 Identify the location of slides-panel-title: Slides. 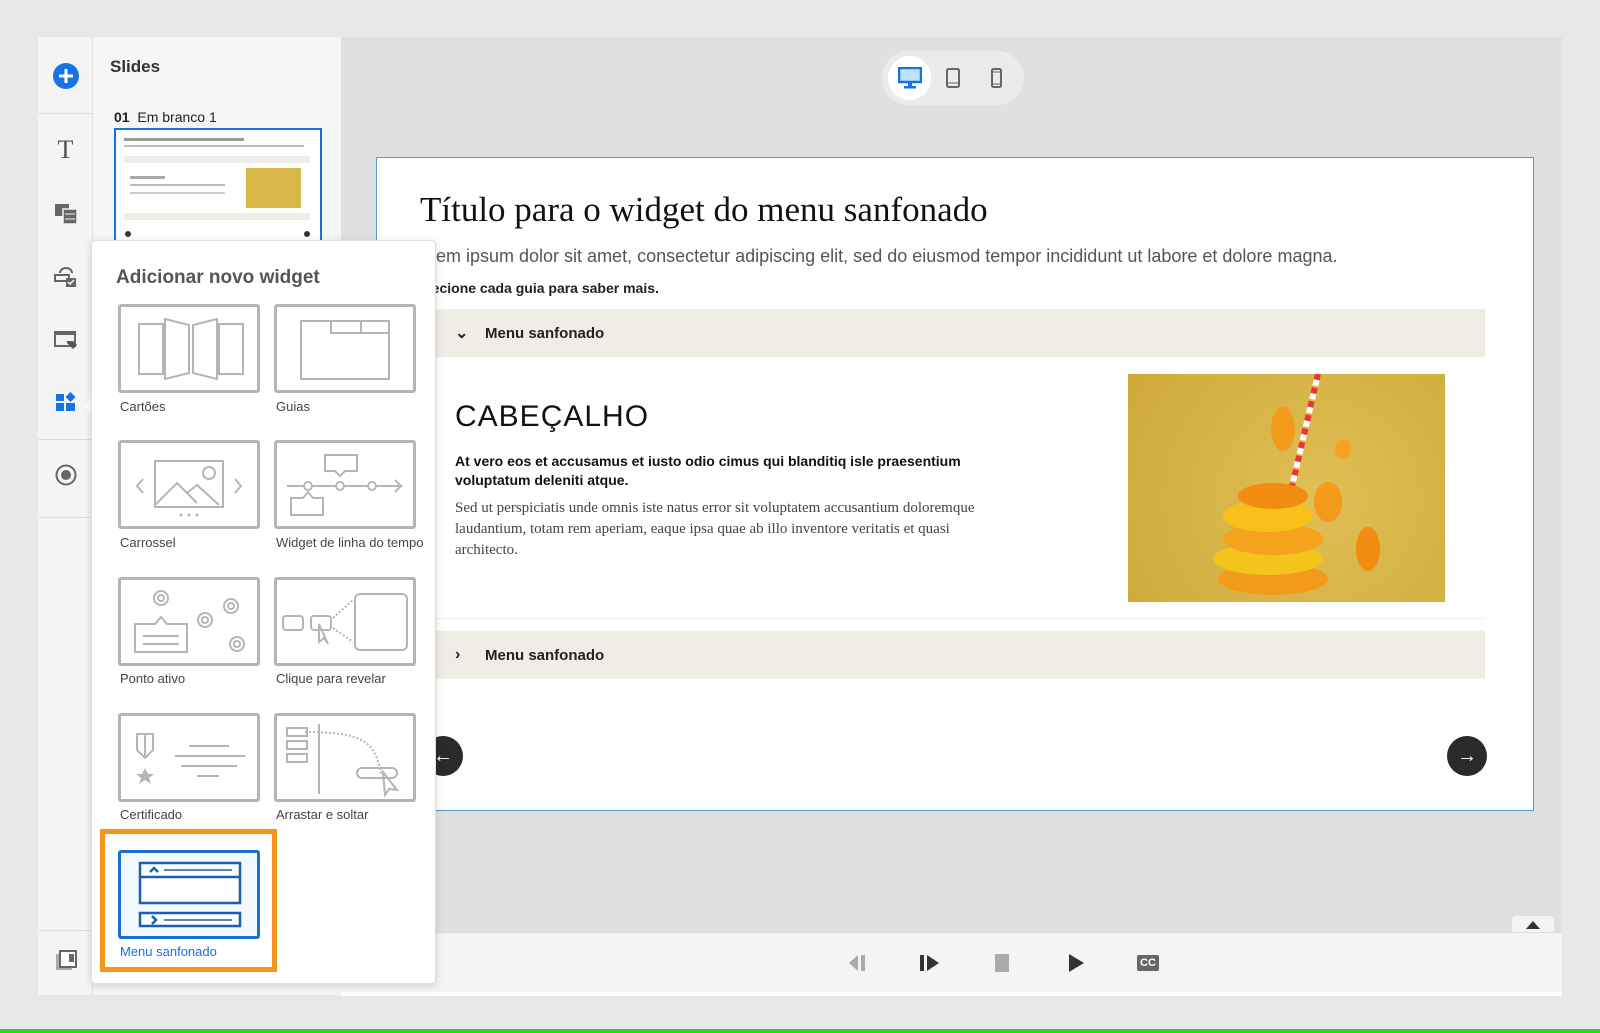
(135, 66).